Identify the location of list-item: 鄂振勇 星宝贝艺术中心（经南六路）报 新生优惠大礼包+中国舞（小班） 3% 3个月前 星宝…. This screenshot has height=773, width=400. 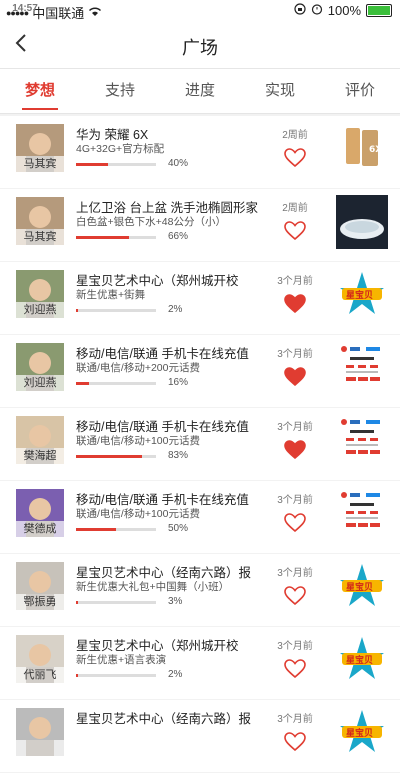
(200, 590).